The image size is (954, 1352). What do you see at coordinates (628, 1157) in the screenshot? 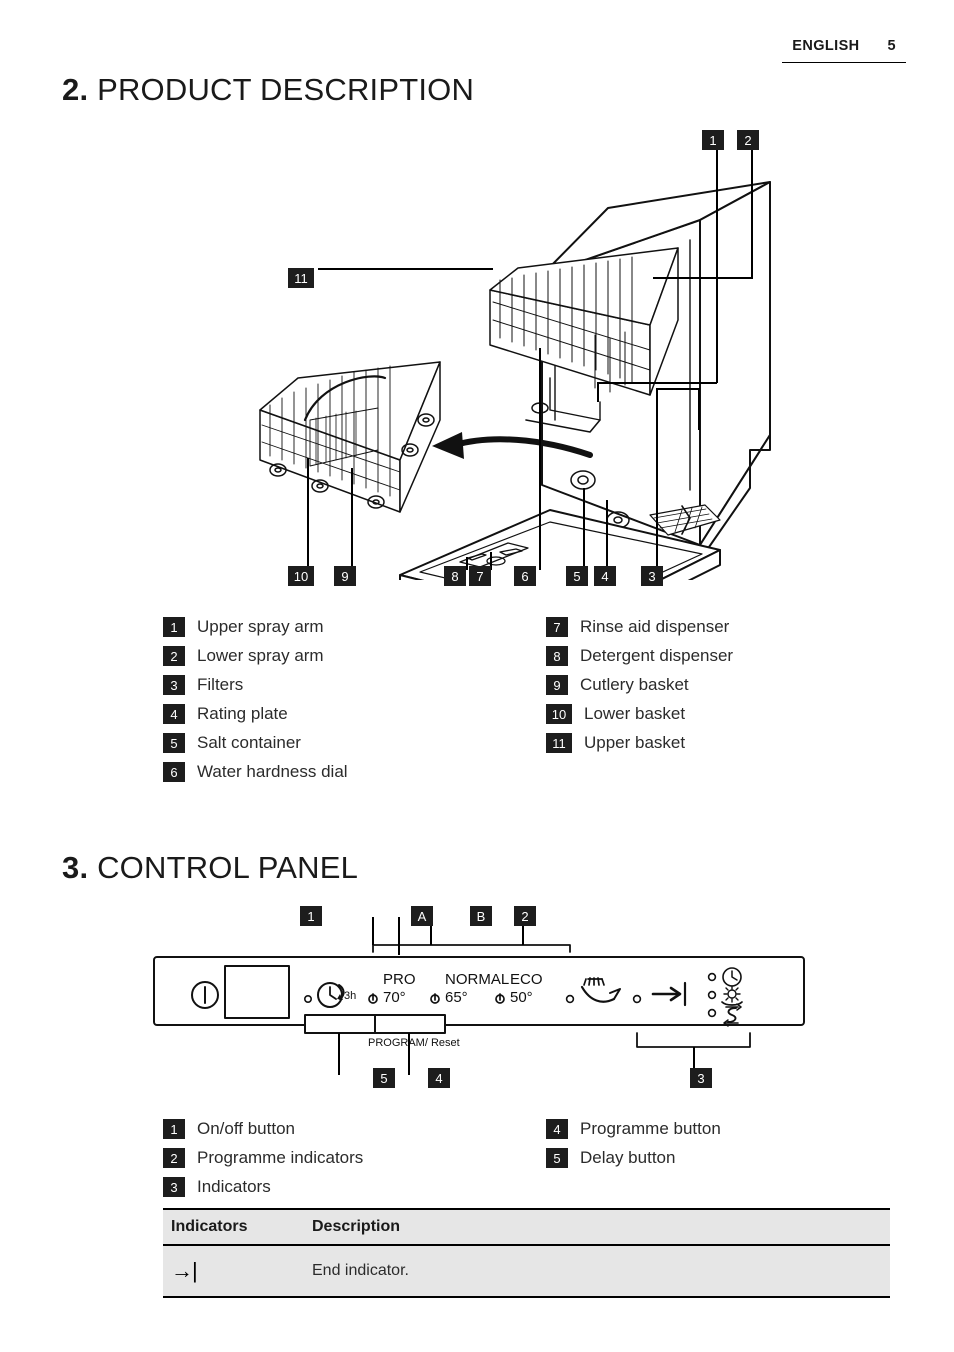
I see `legend-label: Delay button` at bounding box center [628, 1157].